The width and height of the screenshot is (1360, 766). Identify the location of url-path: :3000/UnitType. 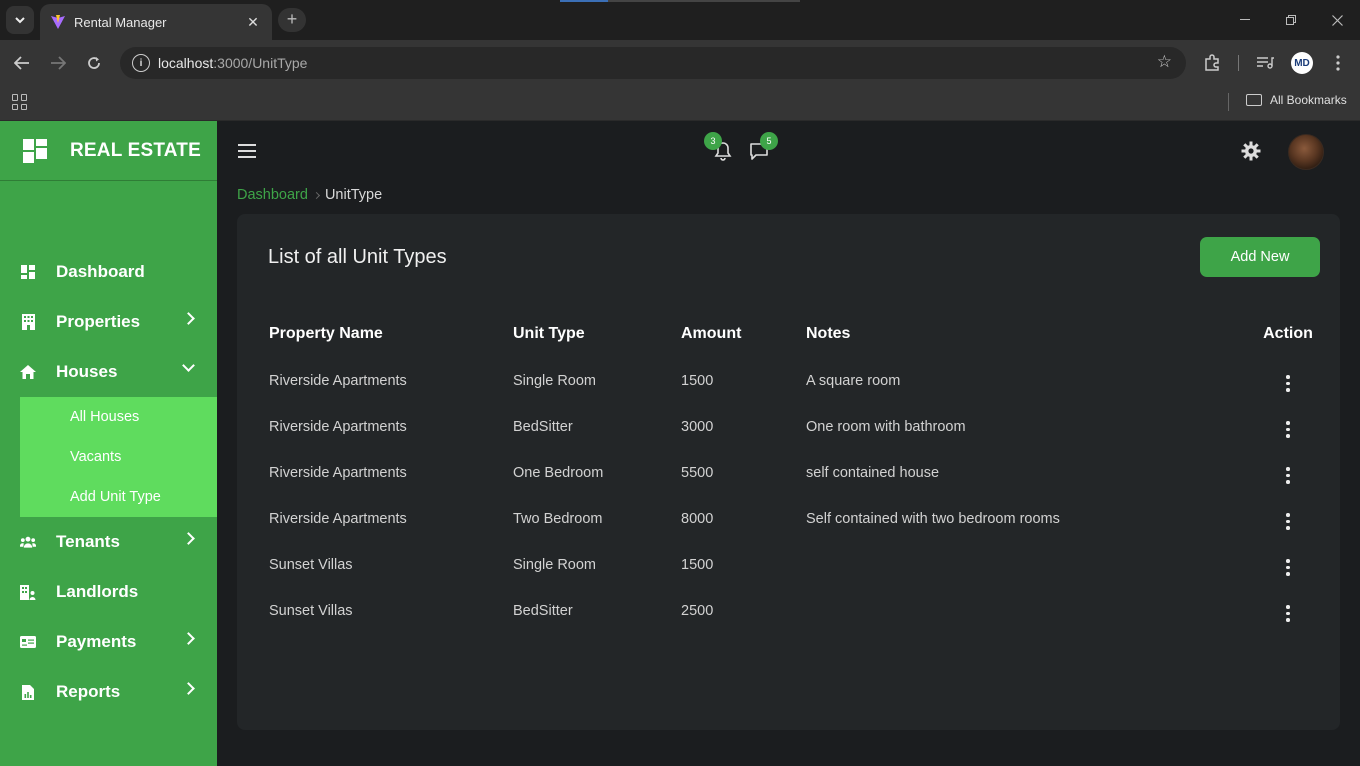
(260, 63).